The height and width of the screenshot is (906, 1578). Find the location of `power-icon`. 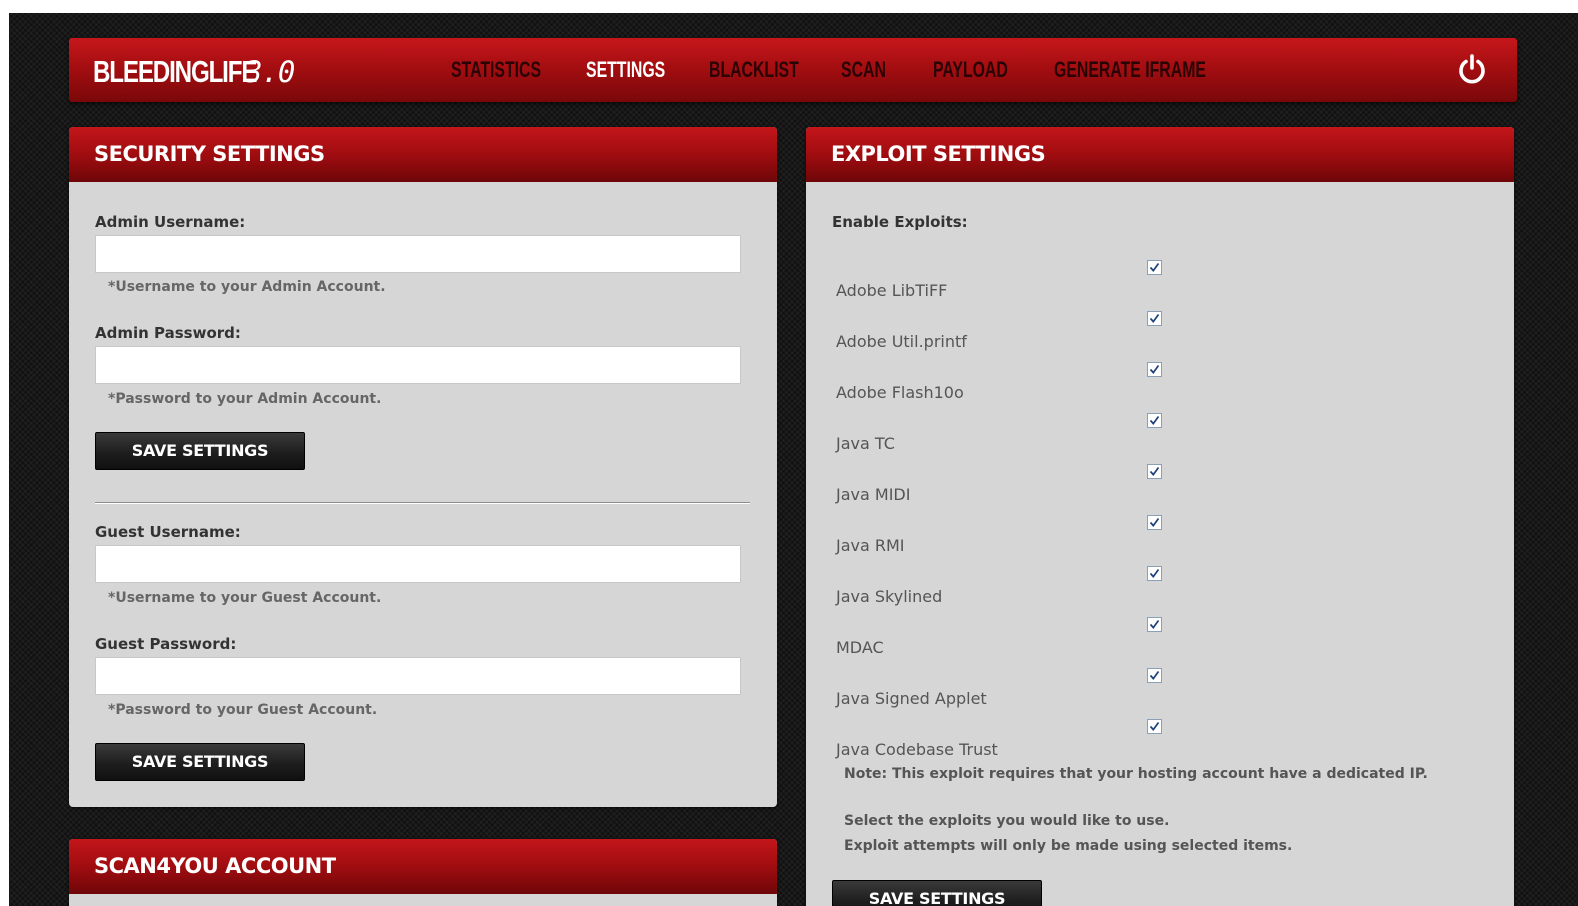

power-icon is located at coordinates (1472, 69).